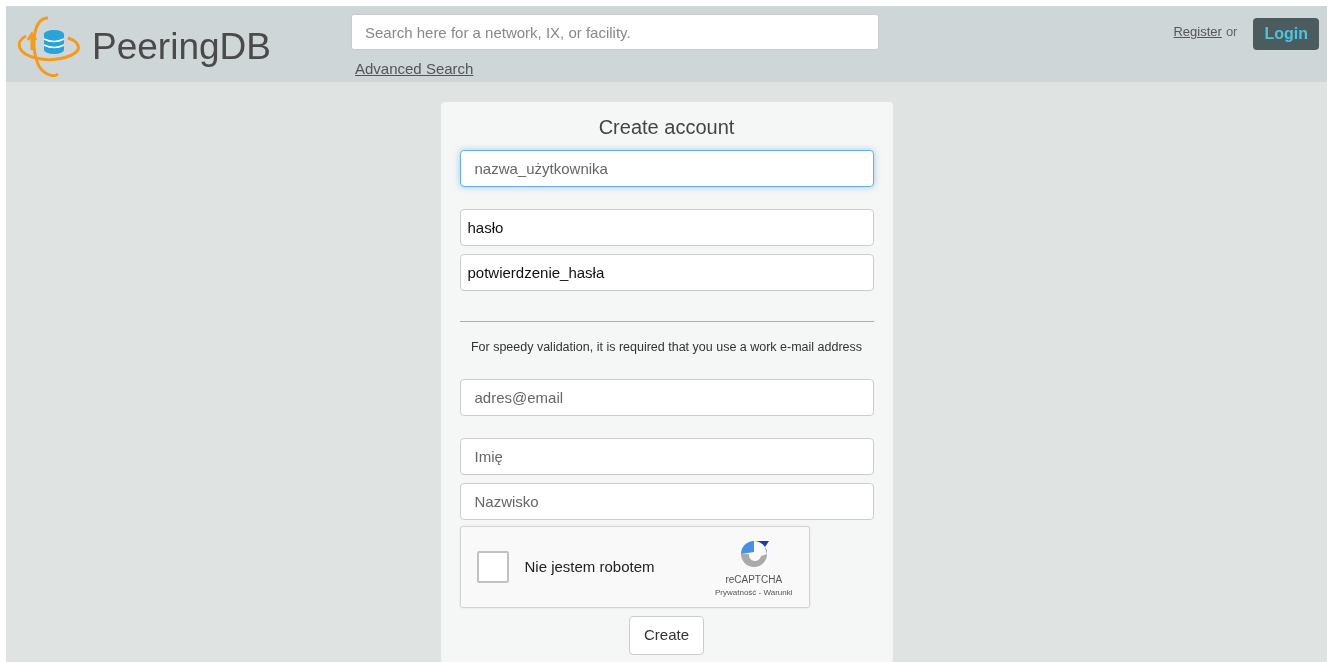 Image resolution: width=1333 pixels, height=662 pixels. Describe the element at coordinates (666, 168) in the screenshot. I see `input-field: nazwa_użytkownika` at that location.